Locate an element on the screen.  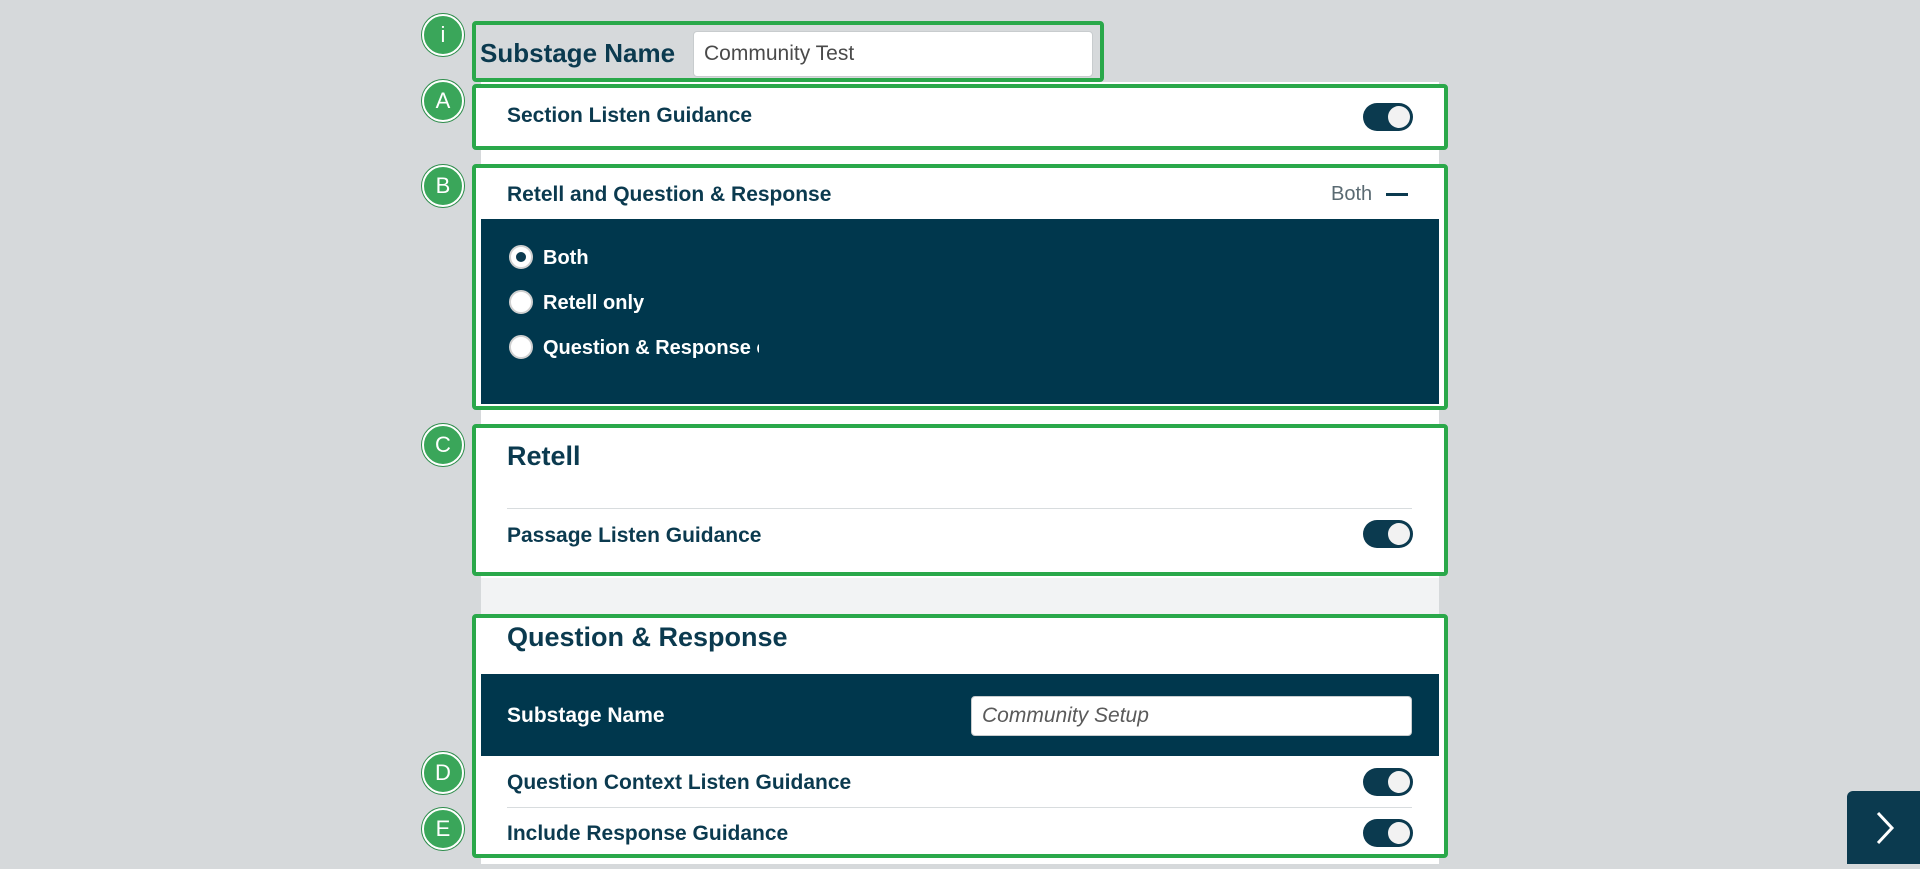
section-listen-label: Section Listen Guidance is located at coordinates (630, 115).